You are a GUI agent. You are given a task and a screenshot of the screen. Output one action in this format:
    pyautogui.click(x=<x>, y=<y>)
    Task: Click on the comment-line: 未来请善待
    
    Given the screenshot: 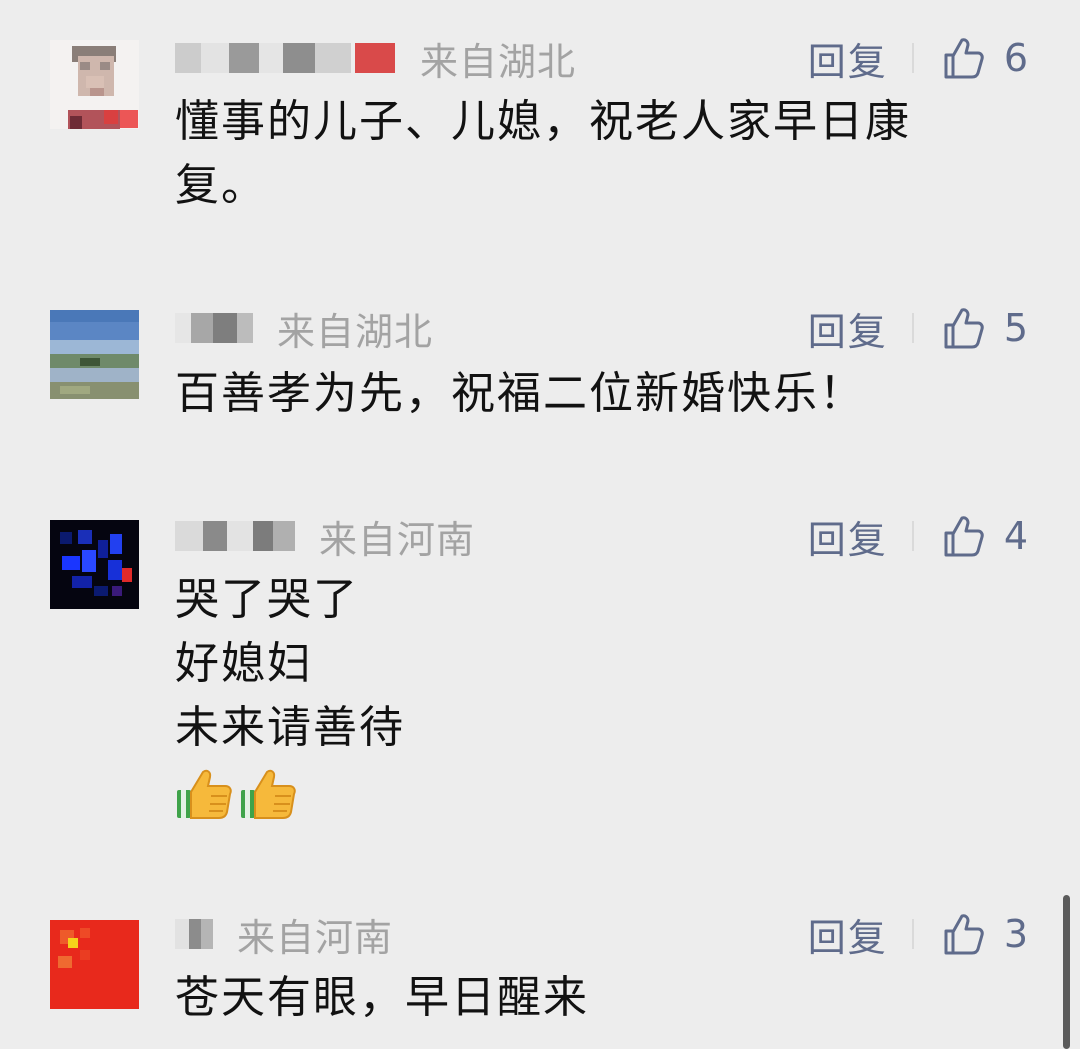 What is the action you would take?
    pyautogui.click(x=290, y=727)
    